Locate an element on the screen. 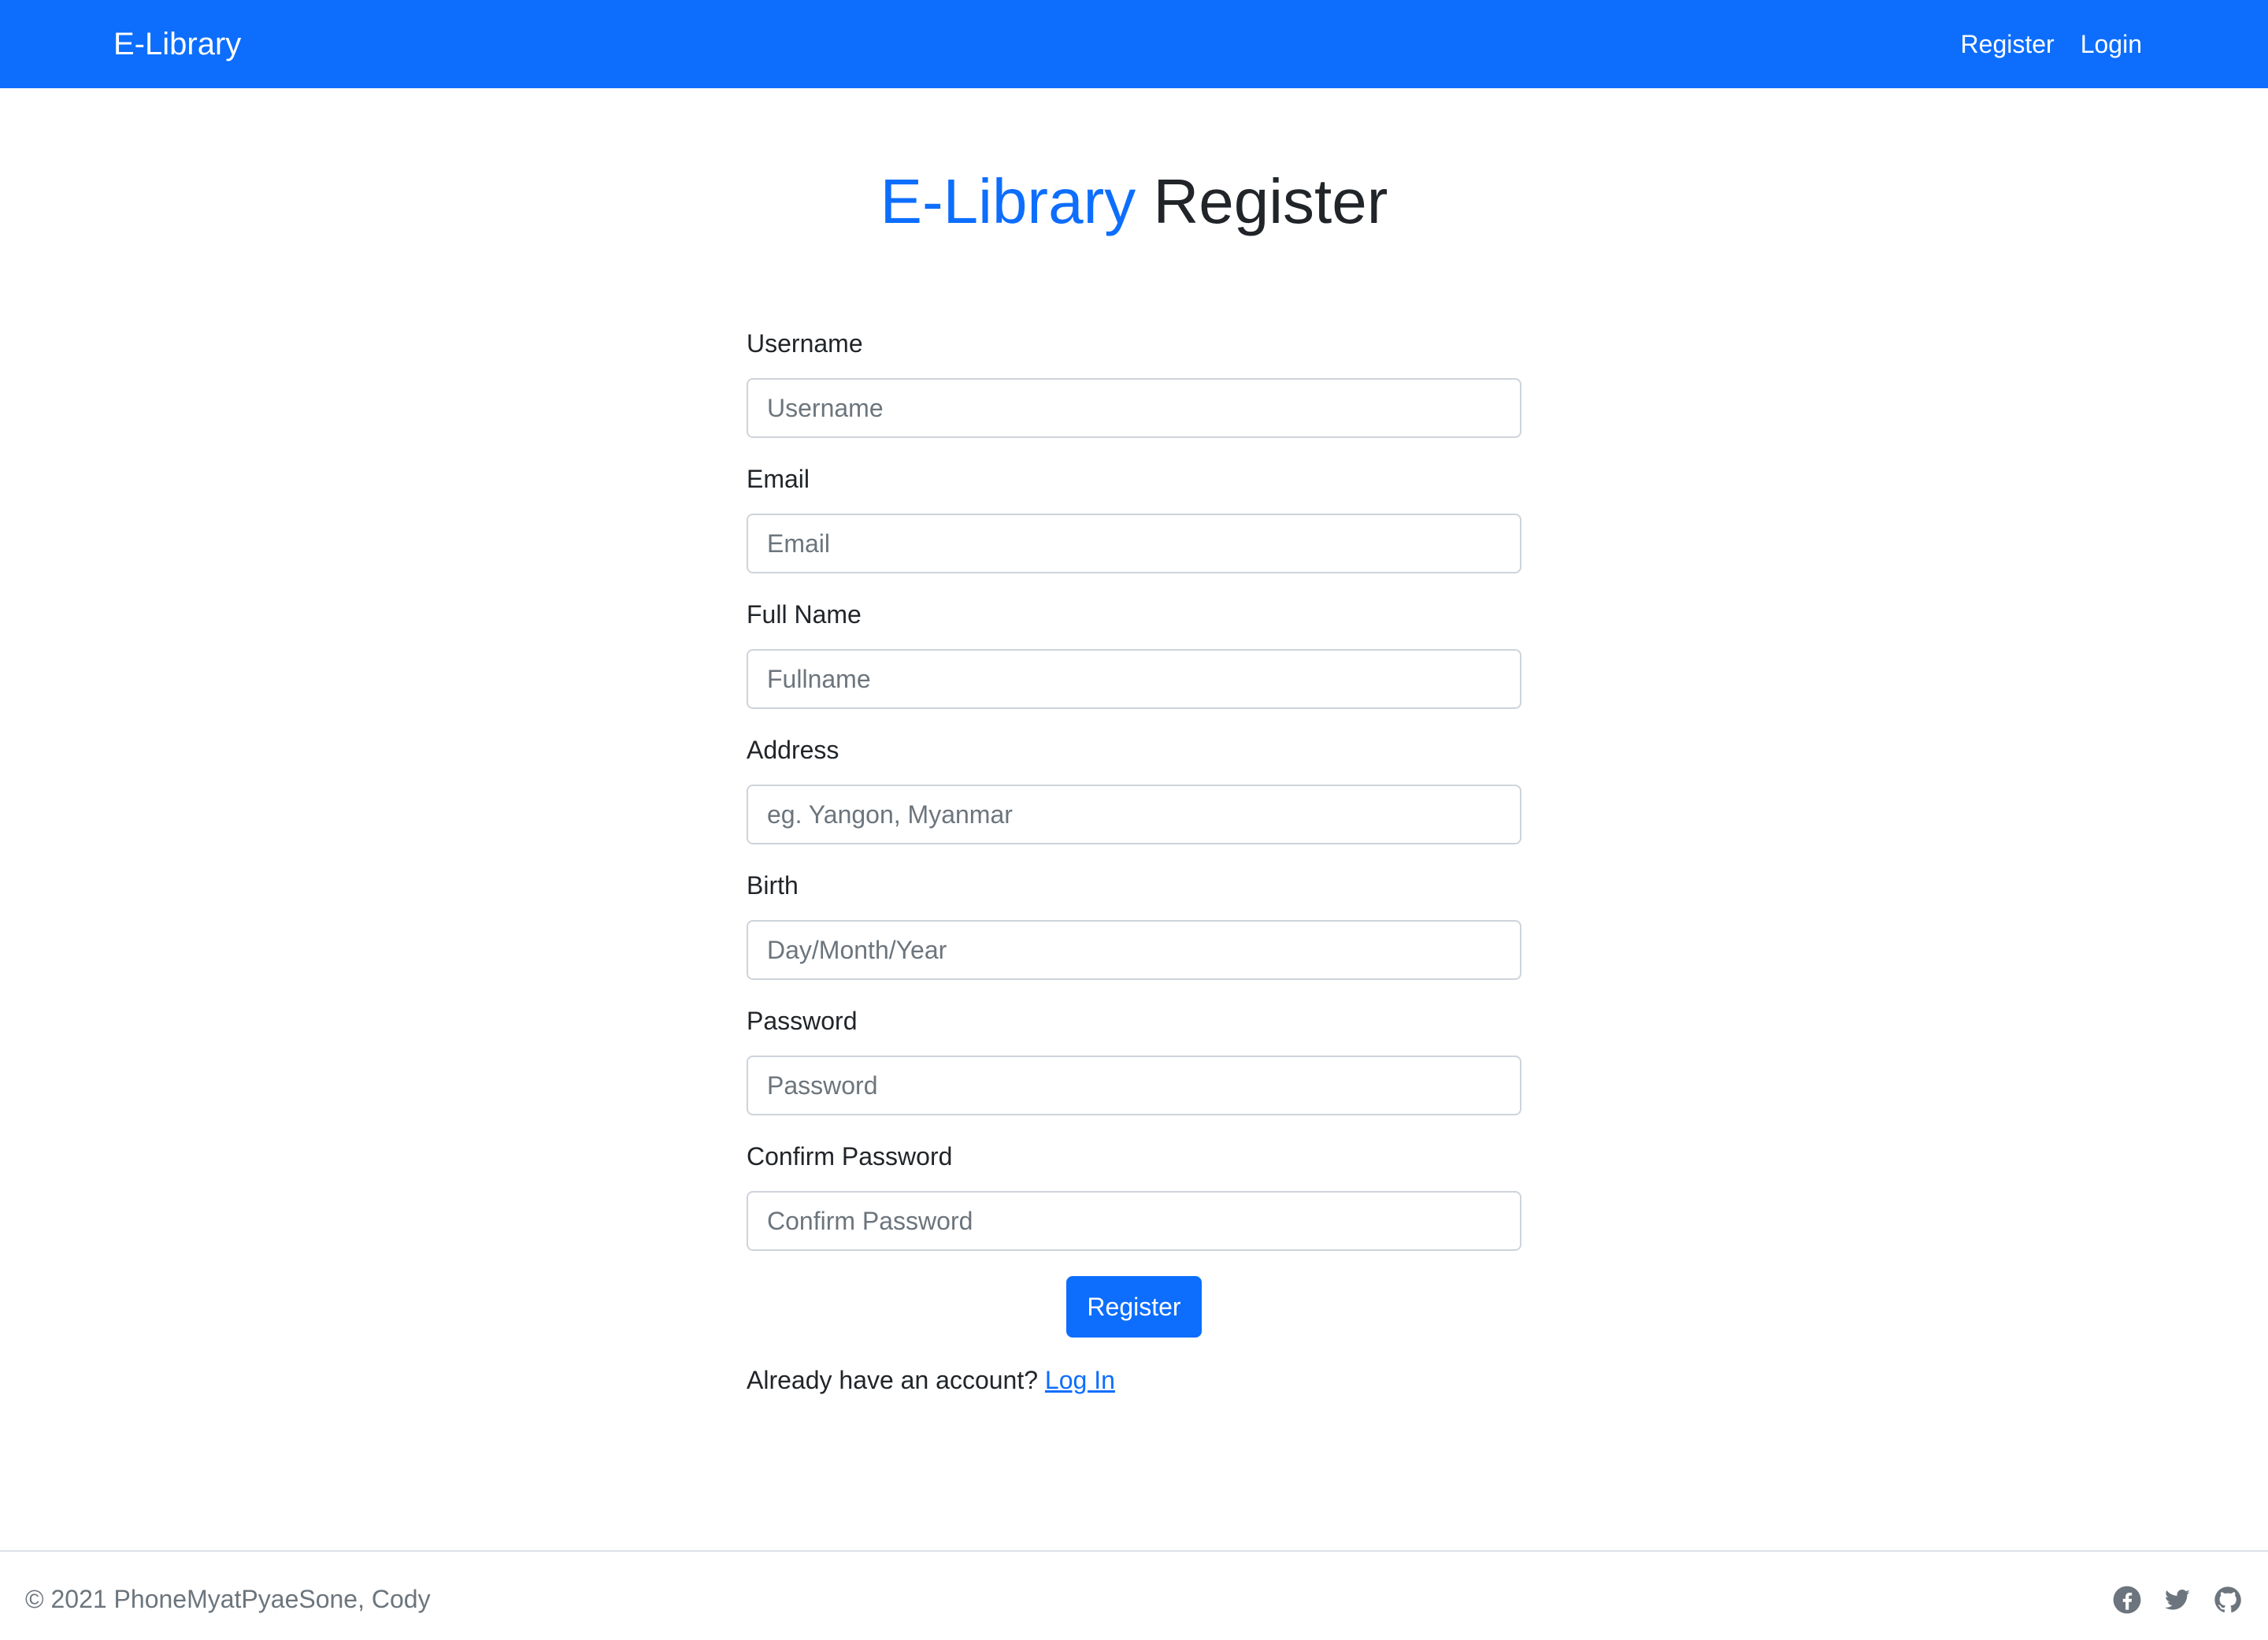  username-group: Username is located at coordinates (1134, 394).